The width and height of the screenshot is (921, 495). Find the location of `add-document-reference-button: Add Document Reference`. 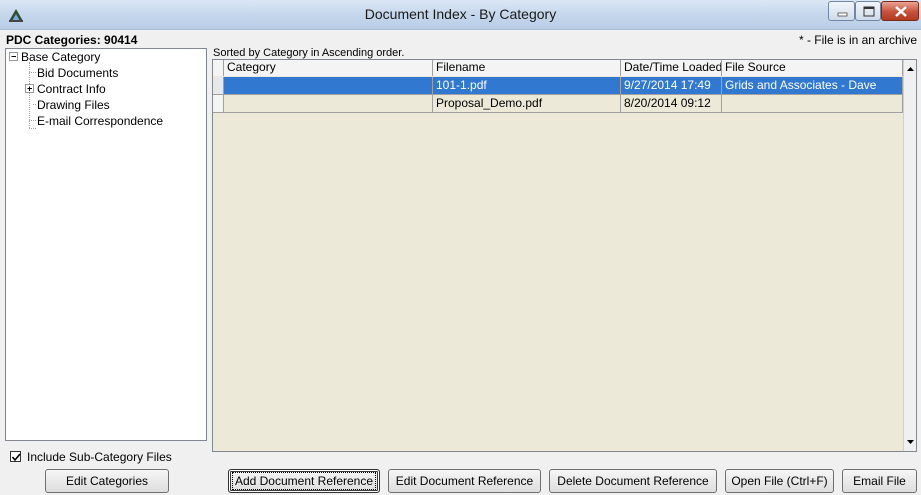

add-document-reference-button: Add Document Reference is located at coordinates (304, 481).